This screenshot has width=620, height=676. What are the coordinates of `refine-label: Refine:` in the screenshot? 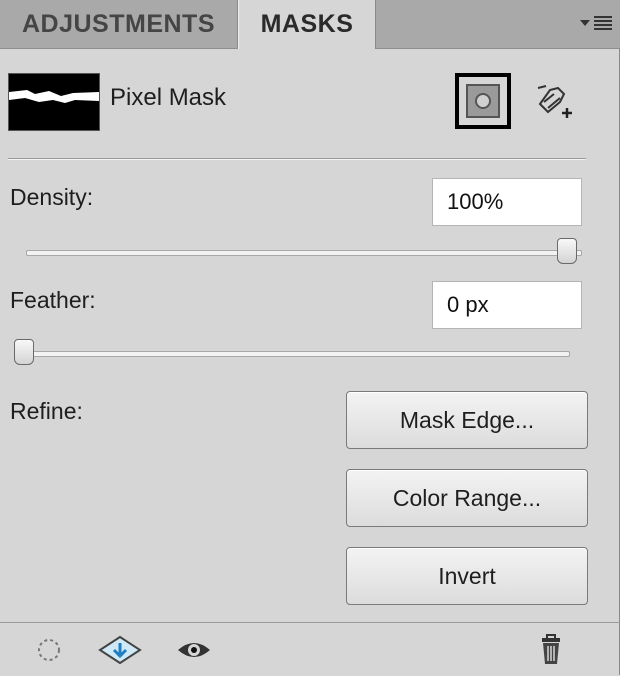 It's located at (46, 411).